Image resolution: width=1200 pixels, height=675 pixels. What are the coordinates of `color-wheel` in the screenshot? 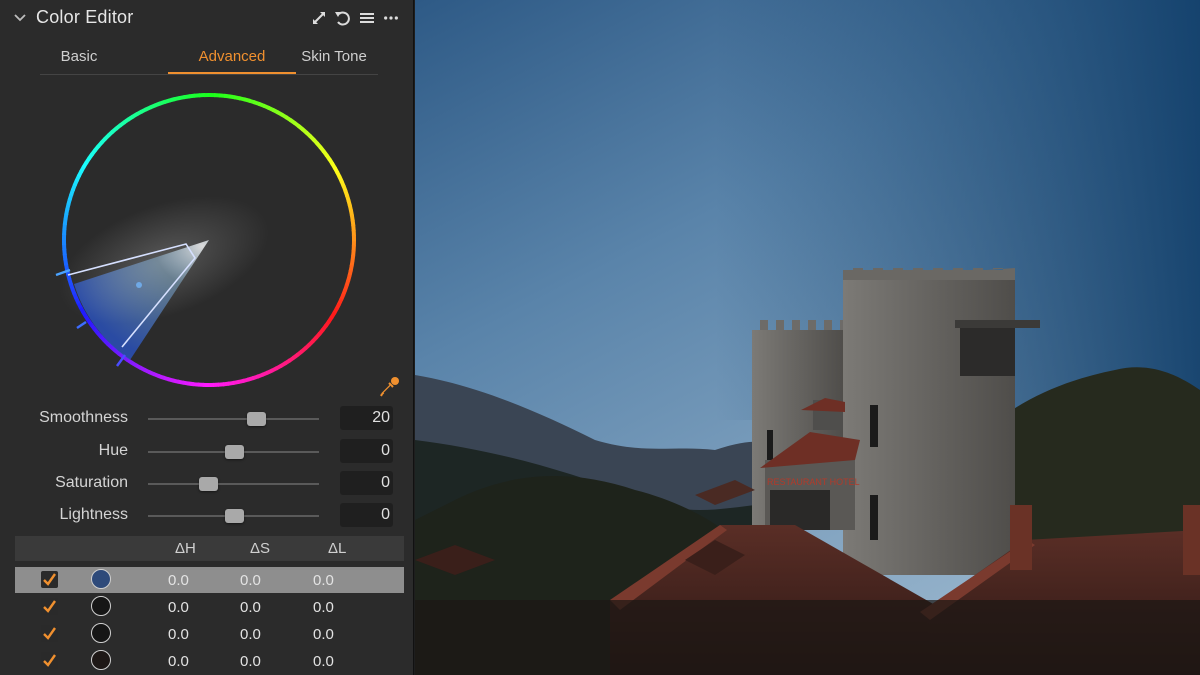 It's located at (209, 240).